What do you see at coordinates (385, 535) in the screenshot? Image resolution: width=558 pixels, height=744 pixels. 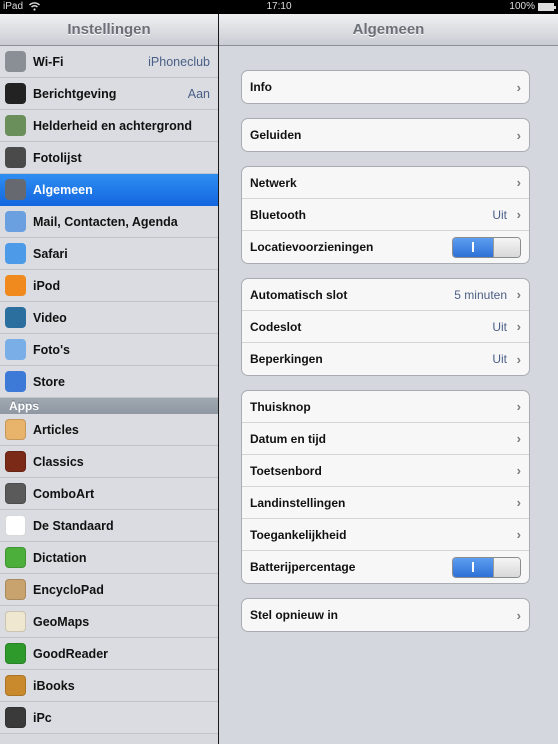 I see `setting-toegankelijkheid: Toegankelijkheid ›` at bounding box center [385, 535].